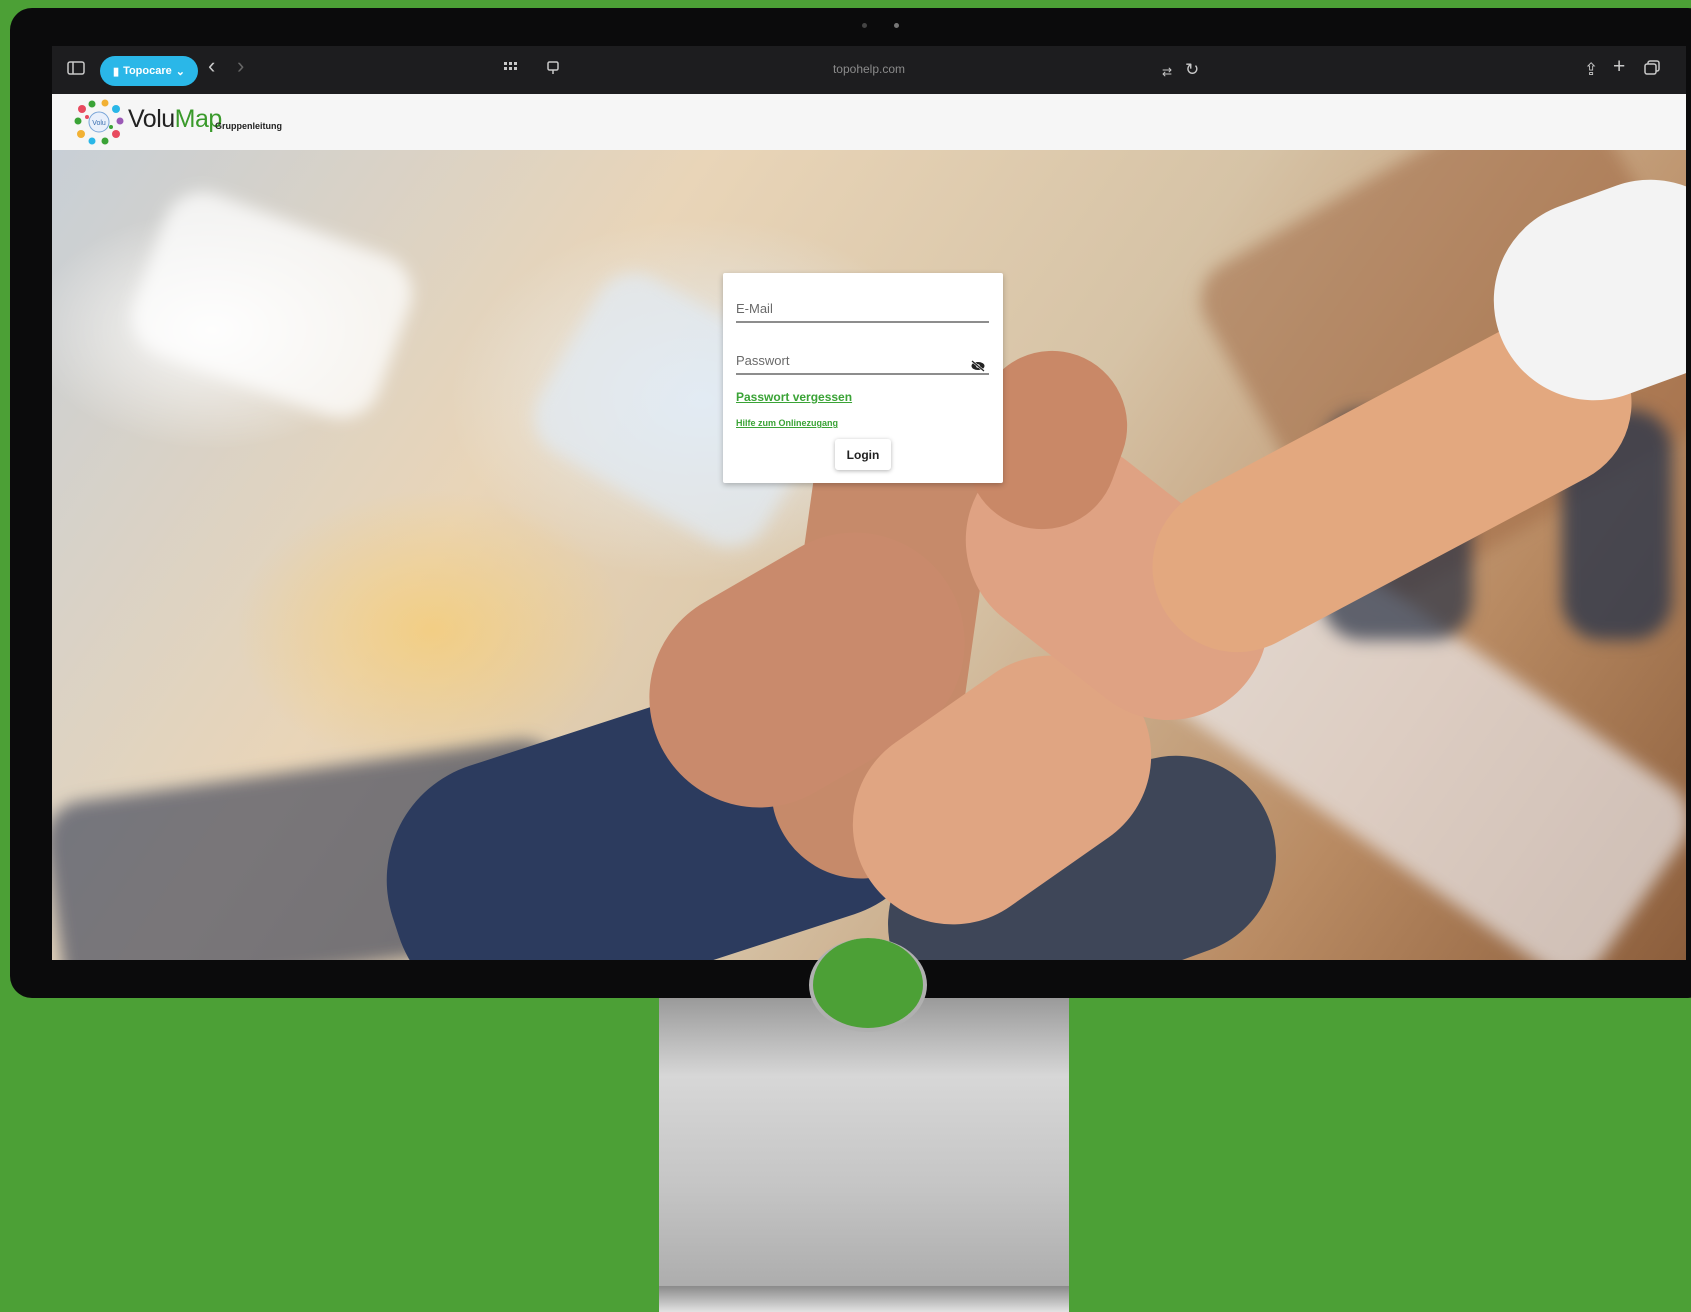 Image resolution: width=1691 pixels, height=1312 pixels. I want to click on volumap-logo-icon: Volu, so click(99, 122).